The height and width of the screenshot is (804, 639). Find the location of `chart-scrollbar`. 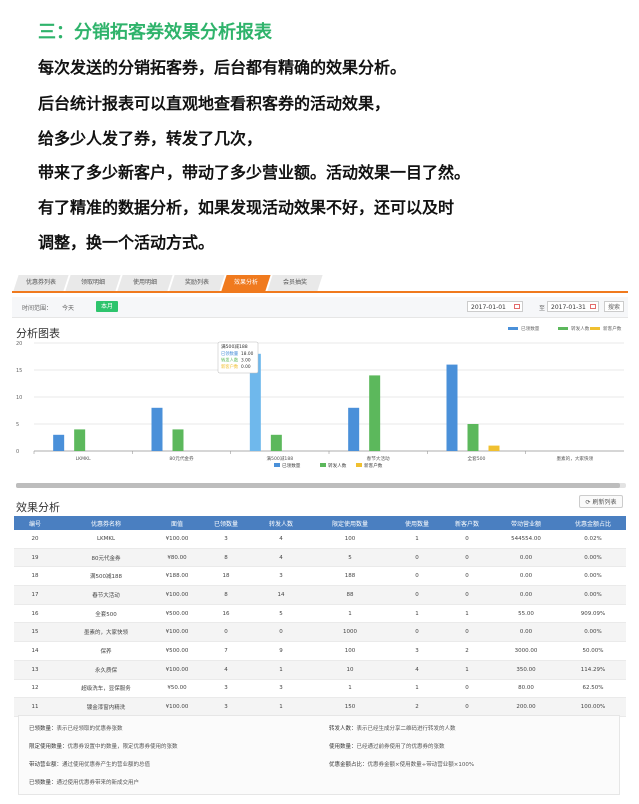

chart-scrollbar is located at coordinates (321, 485).